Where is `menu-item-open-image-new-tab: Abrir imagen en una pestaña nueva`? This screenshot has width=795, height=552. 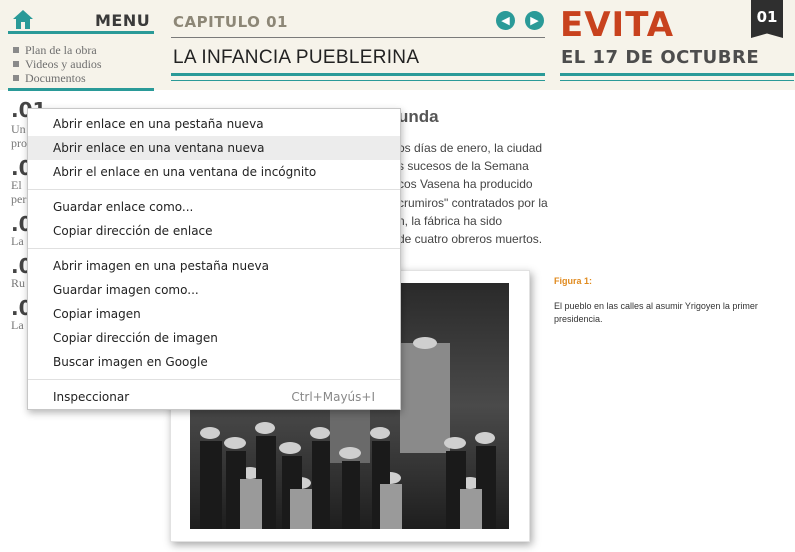
menu-item-open-image-new-tab: Abrir imagen en una pestaña nueva is located at coordinates (214, 266).